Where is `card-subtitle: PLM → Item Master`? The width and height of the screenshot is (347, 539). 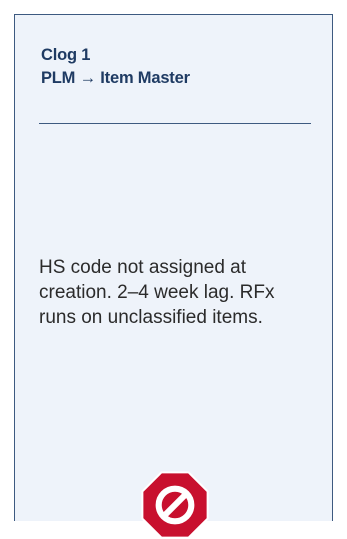 card-subtitle: PLM → Item Master is located at coordinates (115, 78).